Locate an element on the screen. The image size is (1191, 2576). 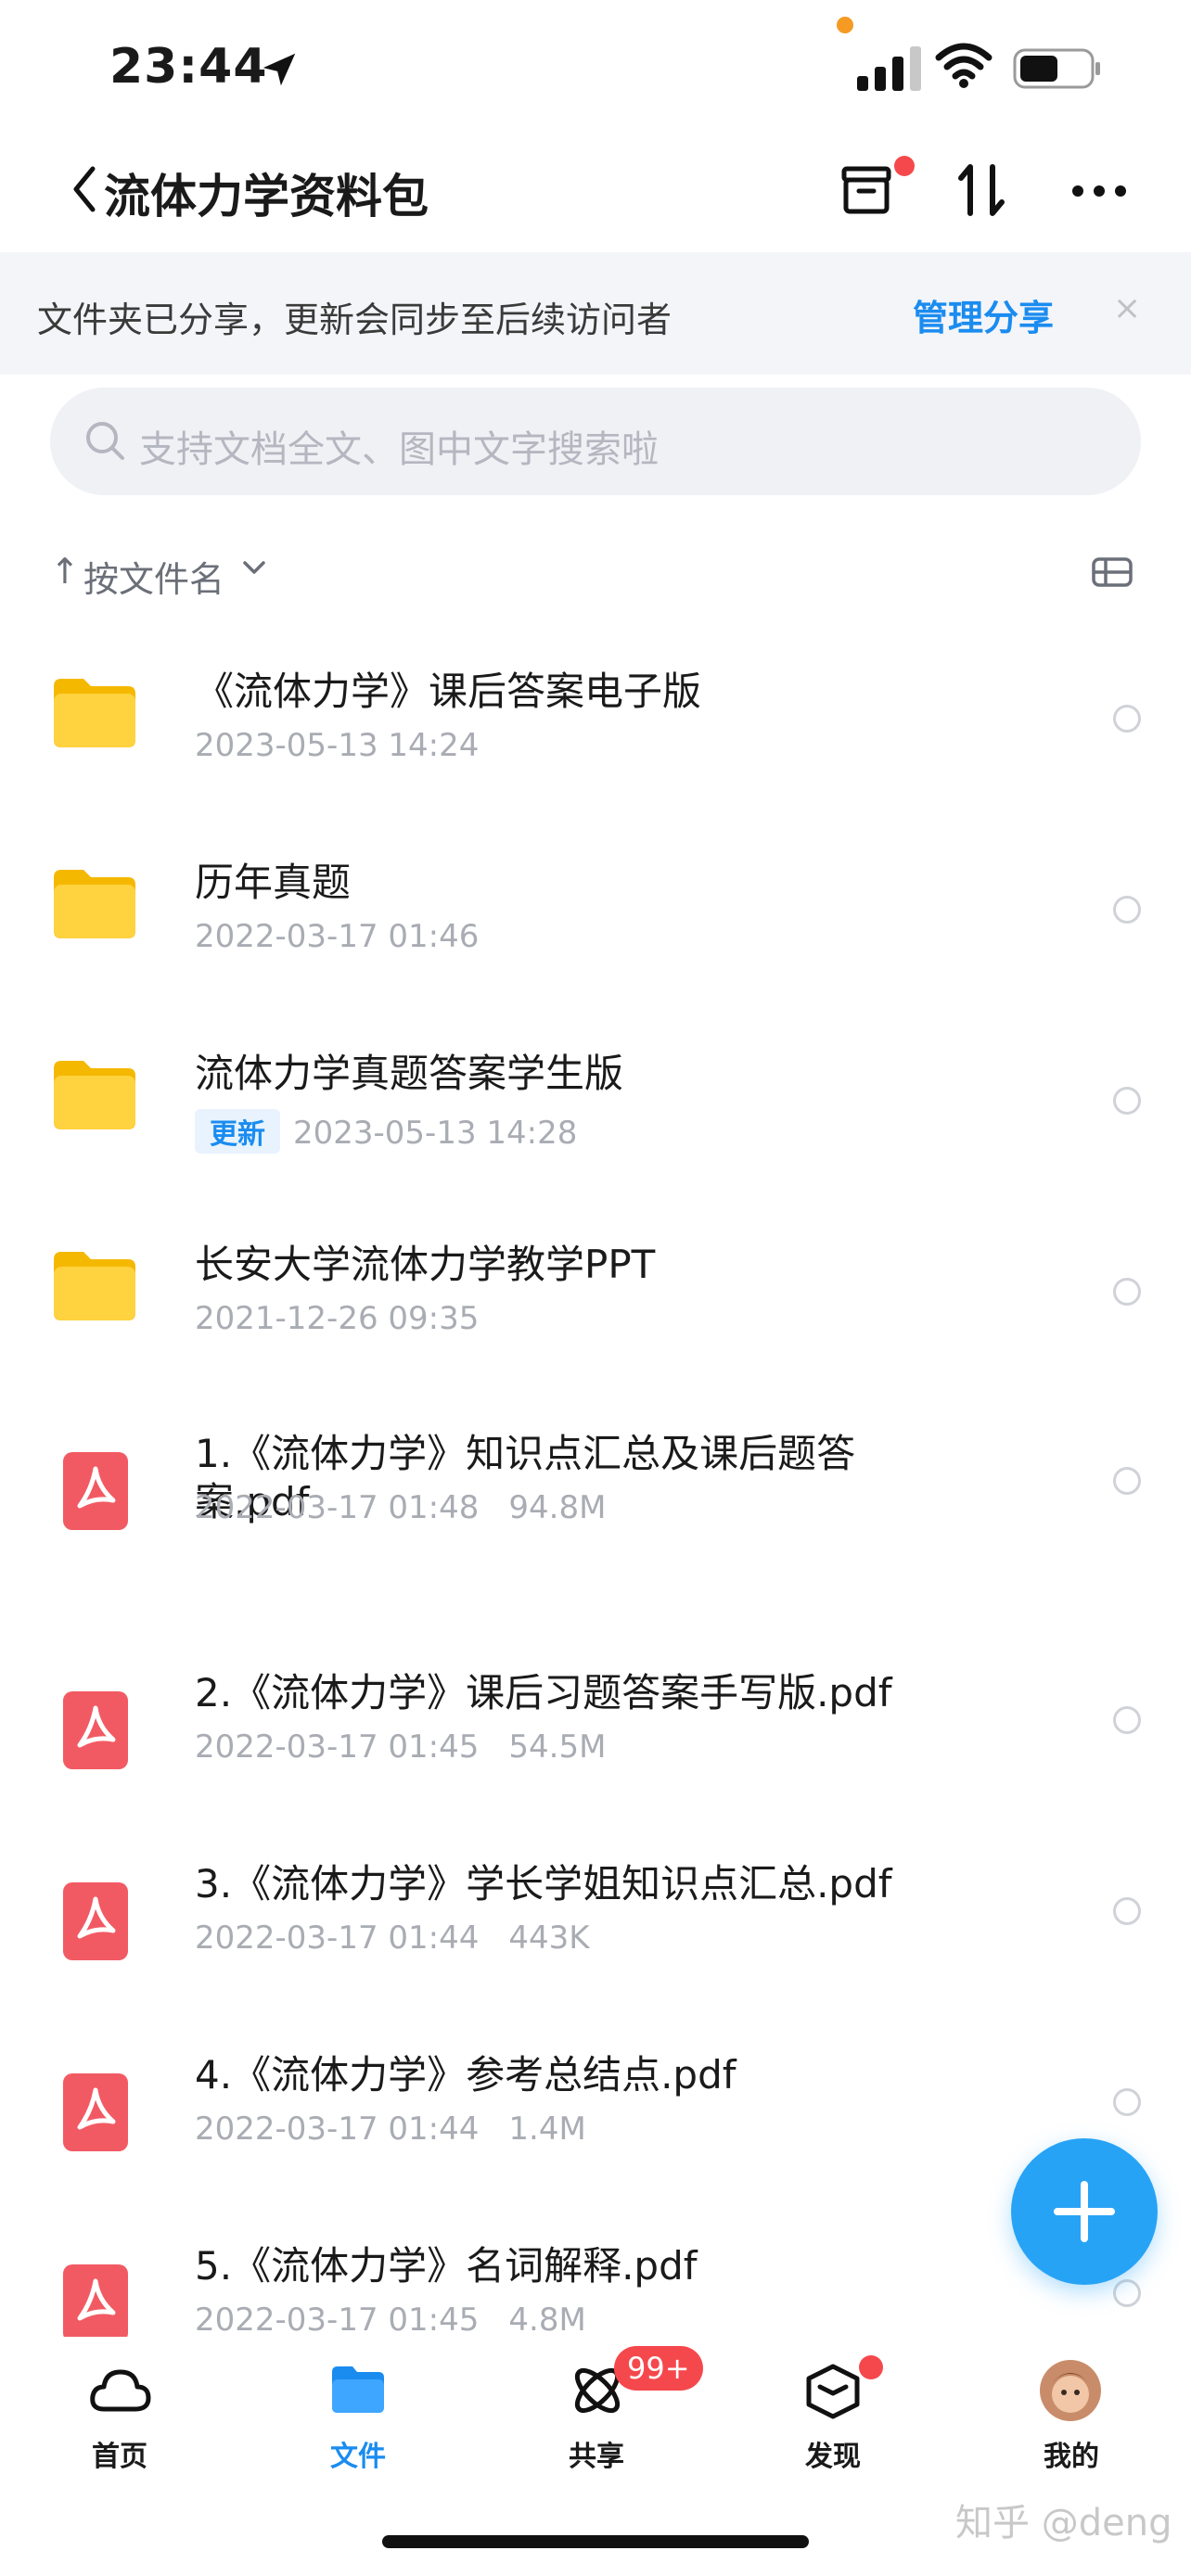
transfer-box-icon is located at coordinates (866, 187).